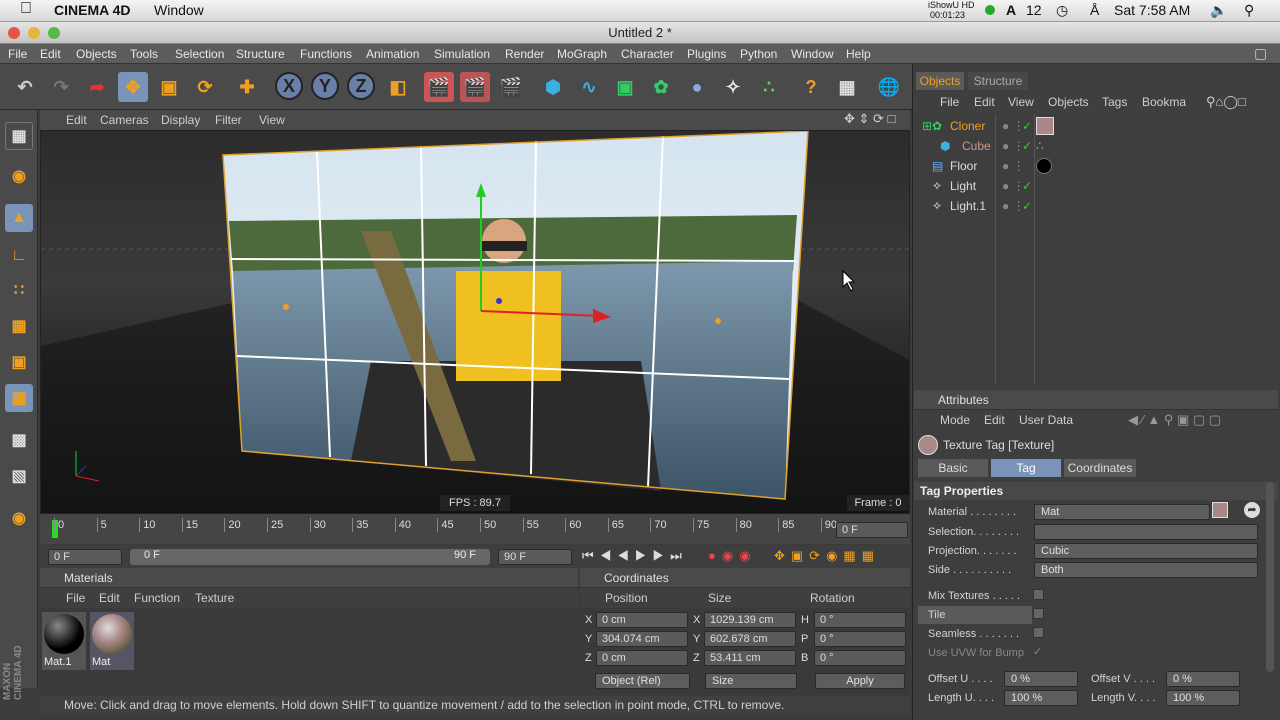 The image size is (1280, 720). I want to click on position-field: 0 cm, so click(642, 620).